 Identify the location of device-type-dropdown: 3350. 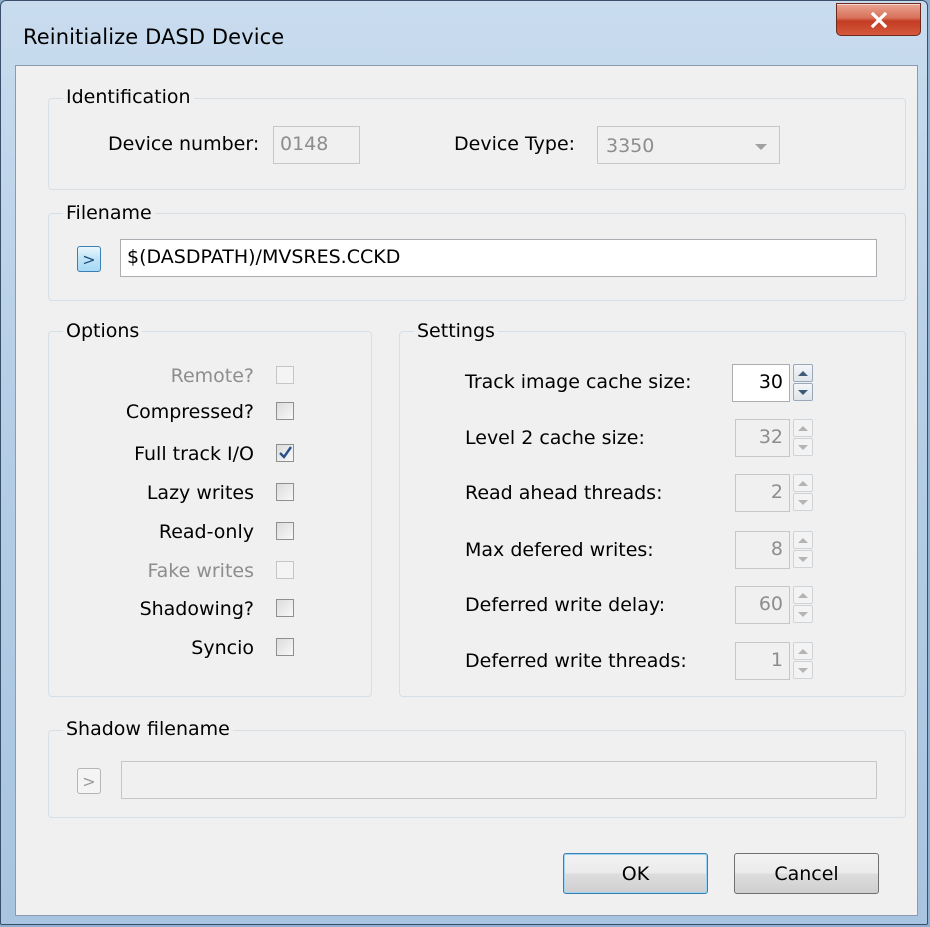
(688, 145).